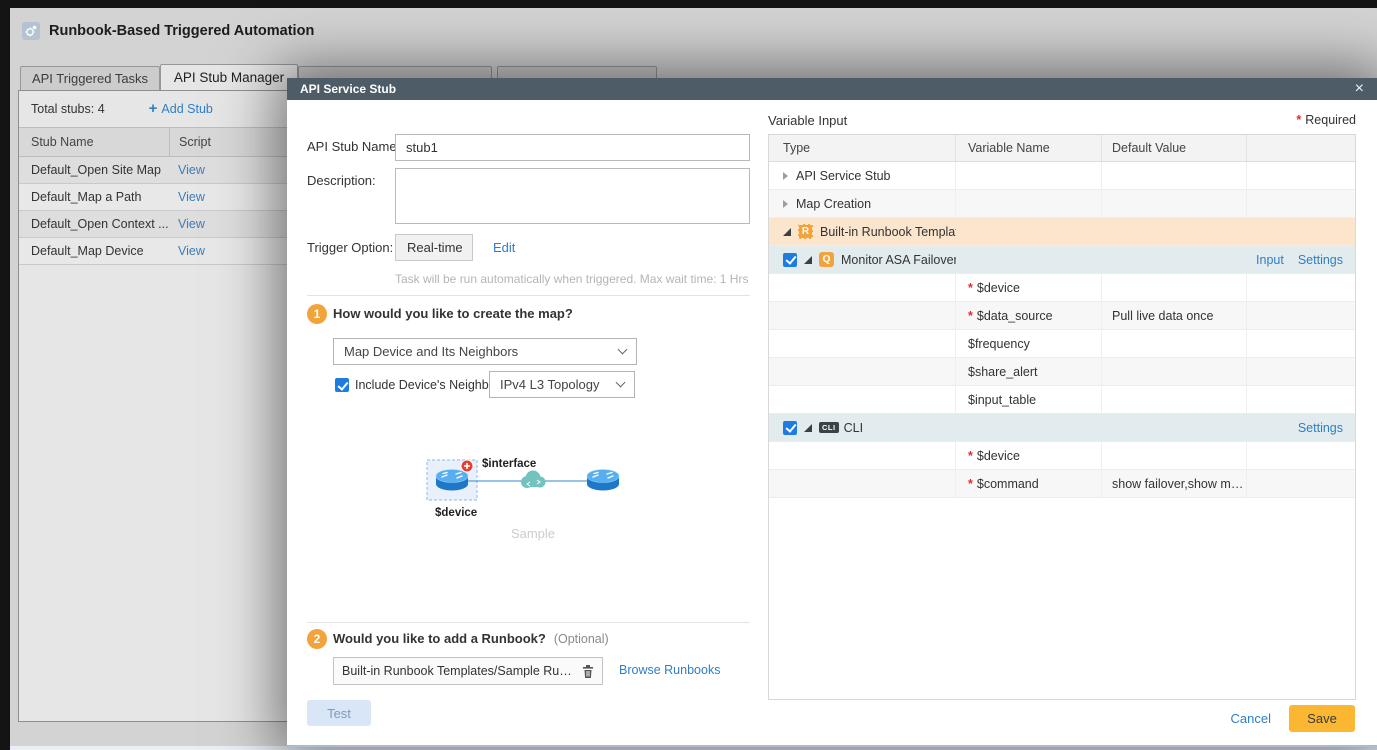  What do you see at coordinates (581, 639) in the screenshot?
I see `optional-label: (Optional)` at bounding box center [581, 639].